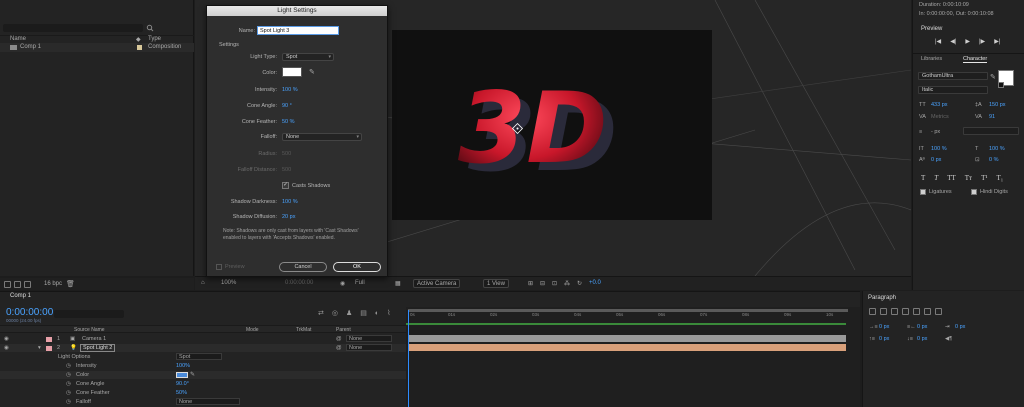 This screenshot has height=407, width=1024. I want to click on cone-angle-value: 90 °, so click(287, 106).